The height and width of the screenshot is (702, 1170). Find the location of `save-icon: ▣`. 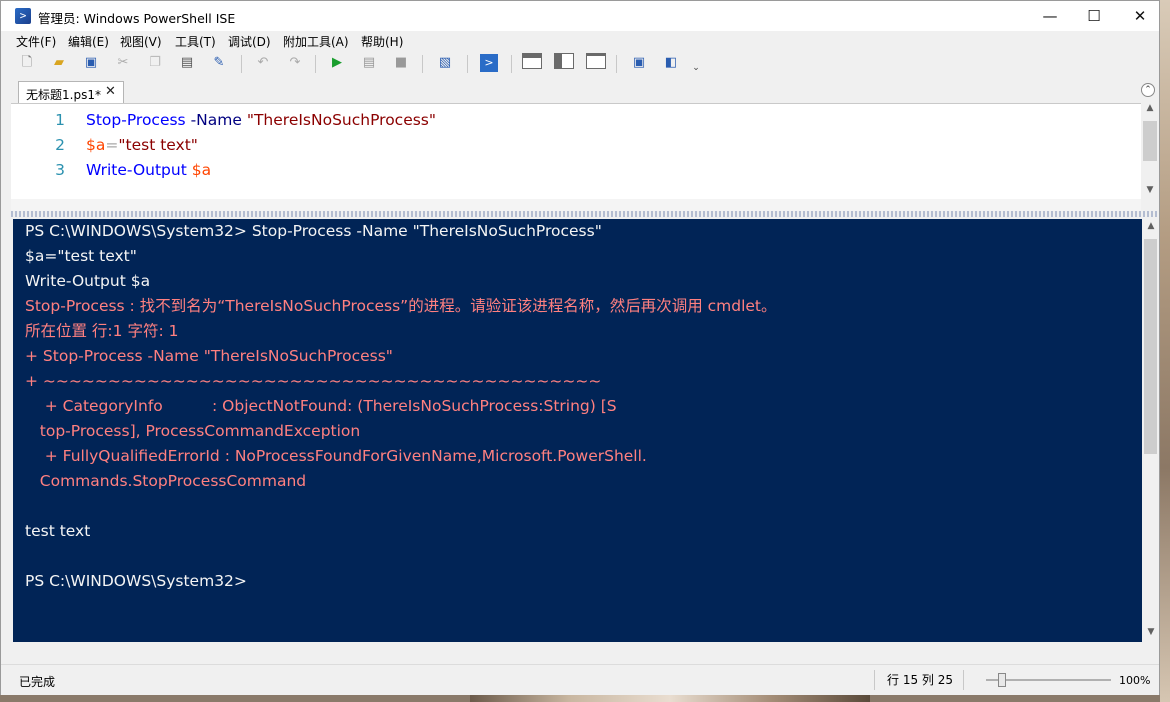

save-icon: ▣ is located at coordinates (91, 63).